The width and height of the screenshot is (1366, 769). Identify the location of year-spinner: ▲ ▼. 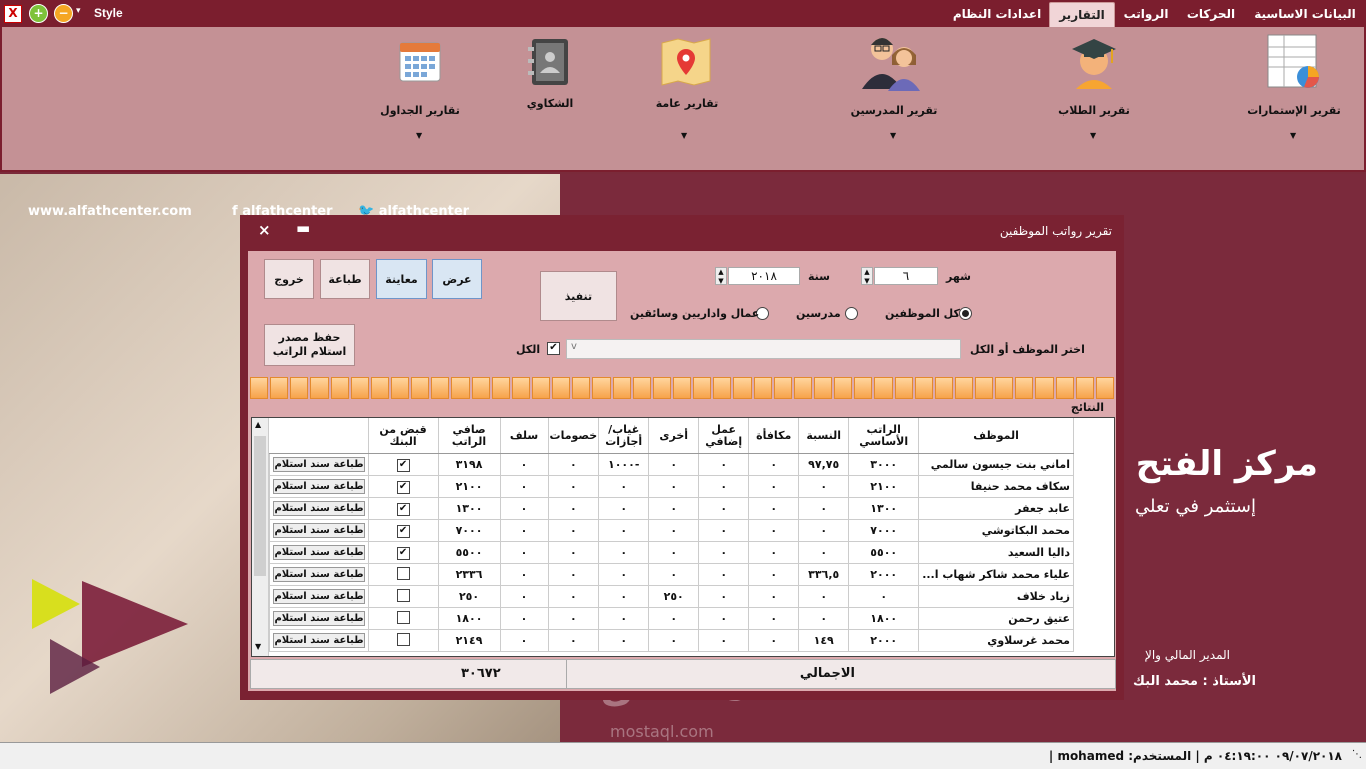
(721, 276).